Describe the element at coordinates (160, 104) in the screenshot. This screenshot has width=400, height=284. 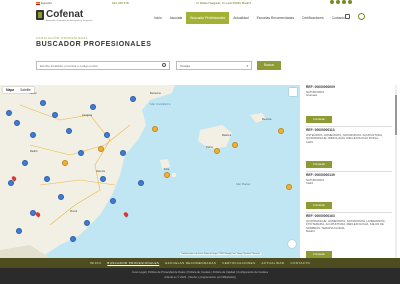
I see `map-label: Mar Cantábrico` at that location.